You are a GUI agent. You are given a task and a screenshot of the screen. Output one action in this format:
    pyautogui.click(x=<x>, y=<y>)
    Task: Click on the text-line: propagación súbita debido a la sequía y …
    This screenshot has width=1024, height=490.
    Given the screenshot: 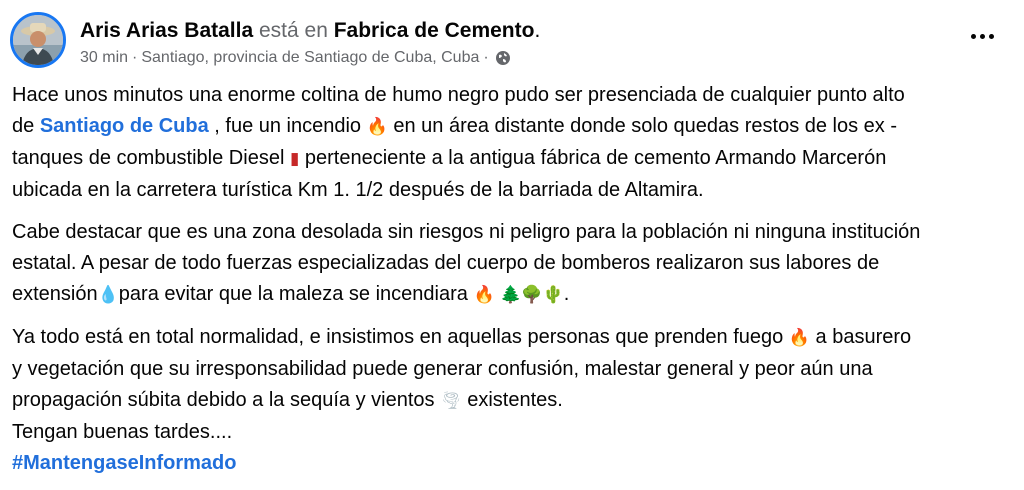 What is the action you would take?
    pyautogui.click(x=512, y=401)
    